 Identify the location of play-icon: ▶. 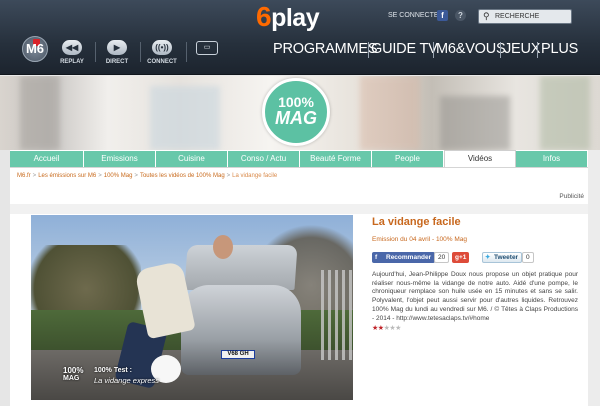
(117, 47).